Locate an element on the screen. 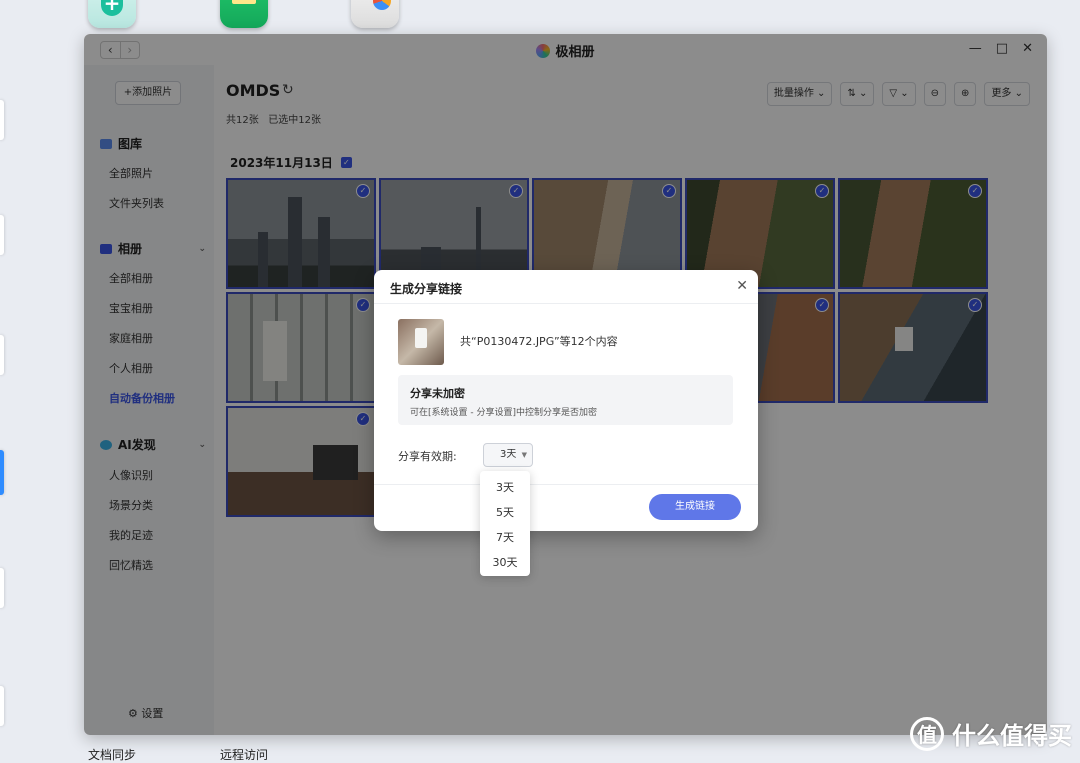 The width and height of the screenshot is (1080, 763). validity-option-7d: 7天 is located at coordinates (505, 537).